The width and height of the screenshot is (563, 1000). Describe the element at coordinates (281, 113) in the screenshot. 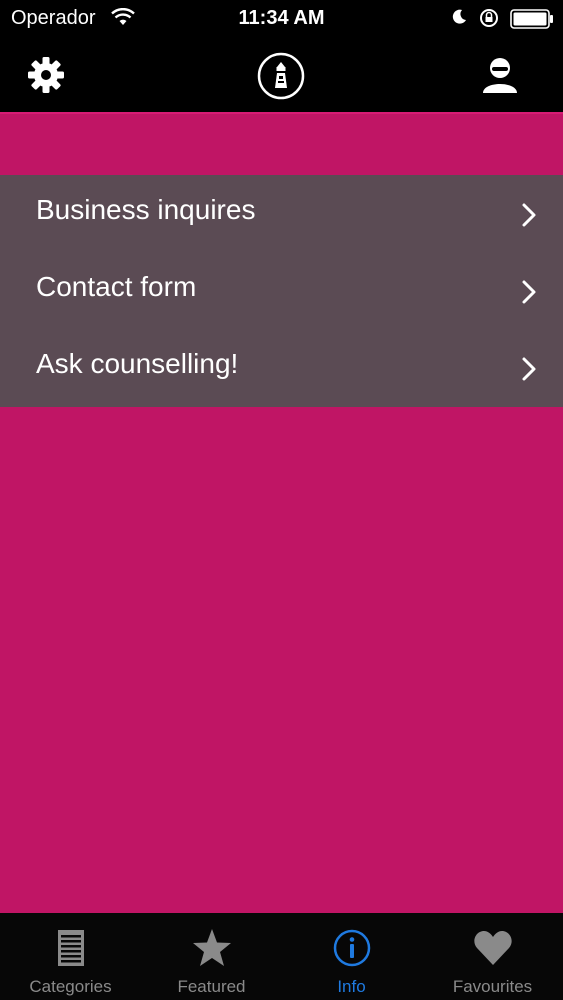

I see `nav-divider` at that location.